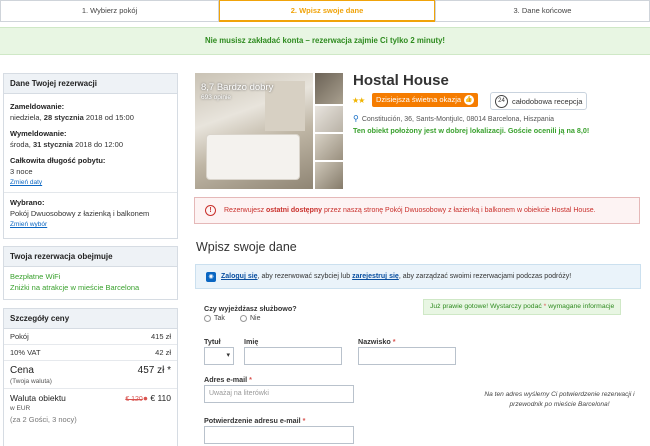 The image size is (650, 446). Describe the element at coordinates (31, 381) in the screenshot. I see `price-total-sub: (Twoja waluta)` at that location.